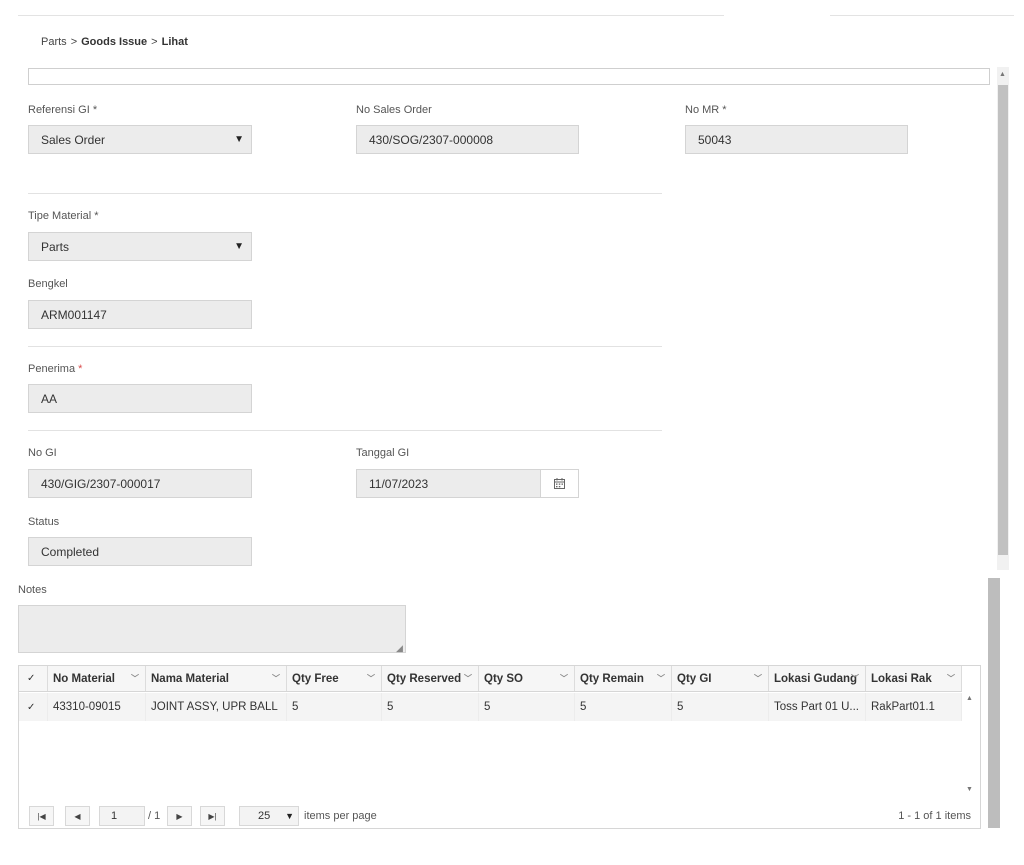  I want to click on column-header-lokasi-gudang: Lokasi Gudang ﹀, so click(817, 678).